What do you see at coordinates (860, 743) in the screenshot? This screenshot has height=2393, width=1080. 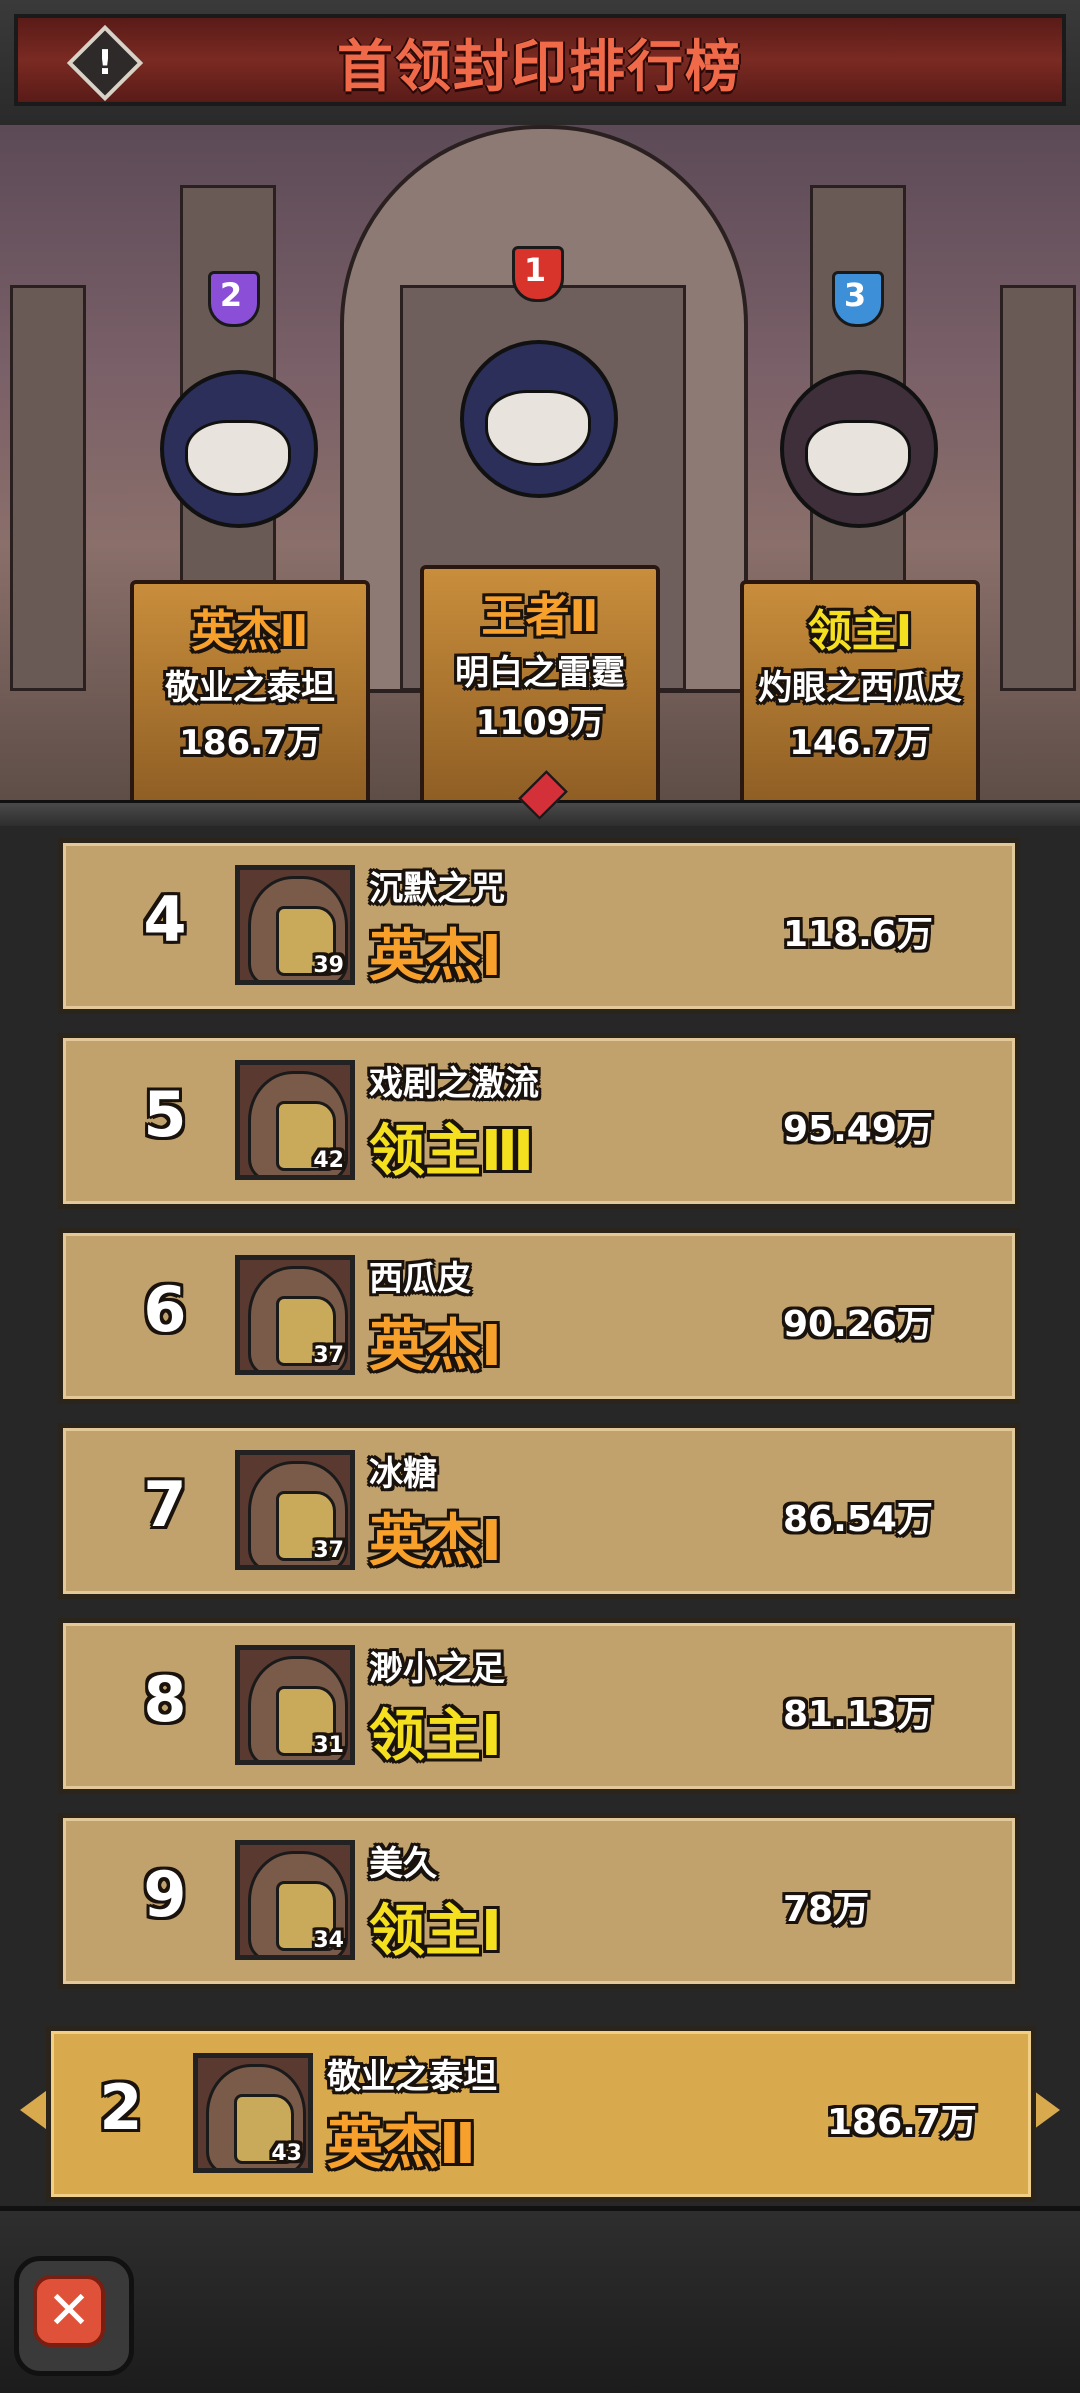 I see `podium-3-score: 146.7万` at bounding box center [860, 743].